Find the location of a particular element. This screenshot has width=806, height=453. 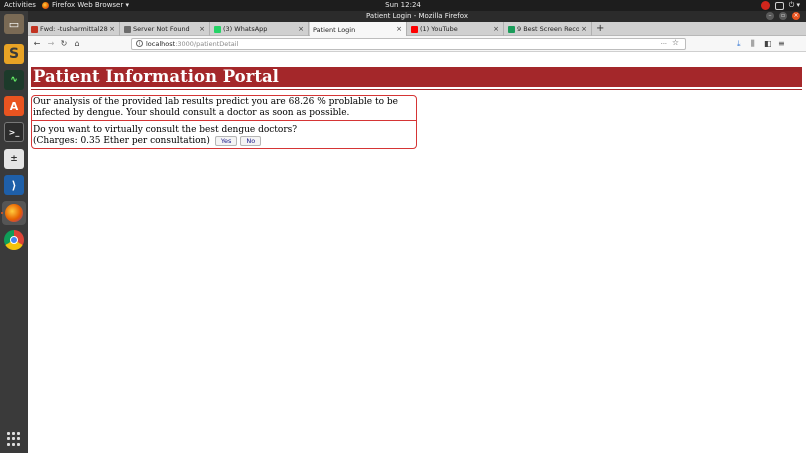

system-tray: ⏻ ▾ is located at coordinates (780, 5).